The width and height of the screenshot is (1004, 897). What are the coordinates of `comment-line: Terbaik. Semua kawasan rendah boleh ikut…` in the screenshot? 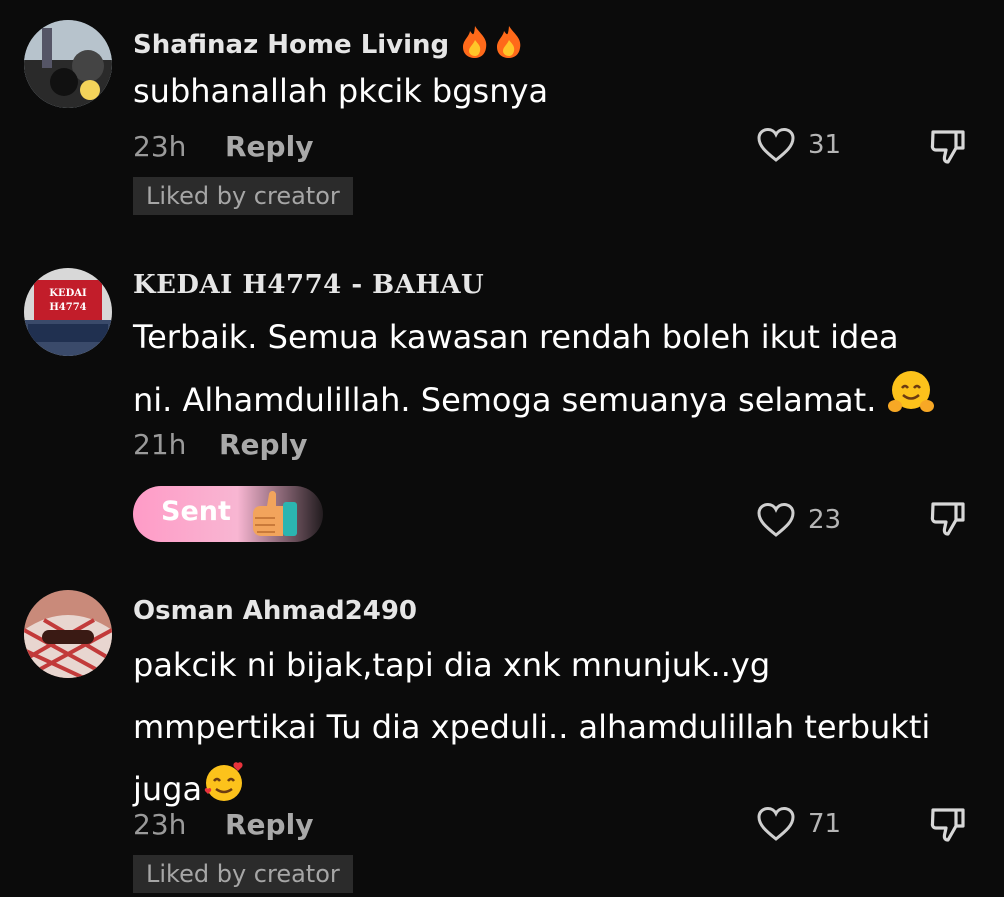 It's located at (516, 337).